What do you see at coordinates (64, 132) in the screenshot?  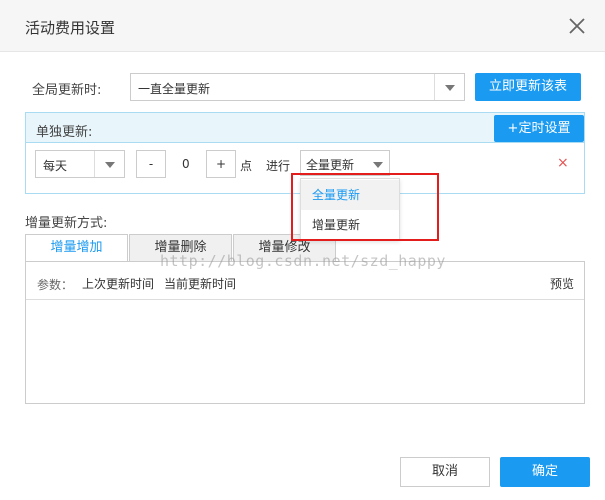 I see `single-update-title: 单独更新:` at bounding box center [64, 132].